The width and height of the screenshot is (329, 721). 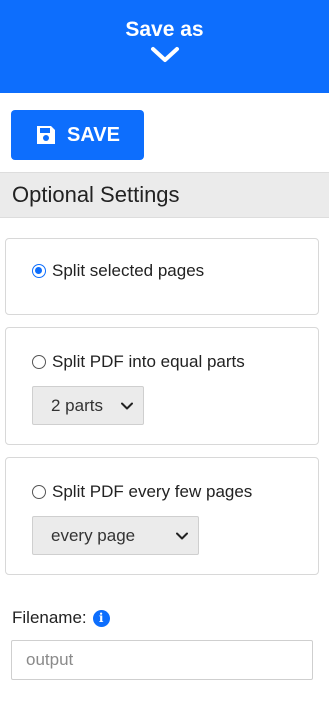 I want to click on section-title: Optional Settings, so click(x=96, y=194).